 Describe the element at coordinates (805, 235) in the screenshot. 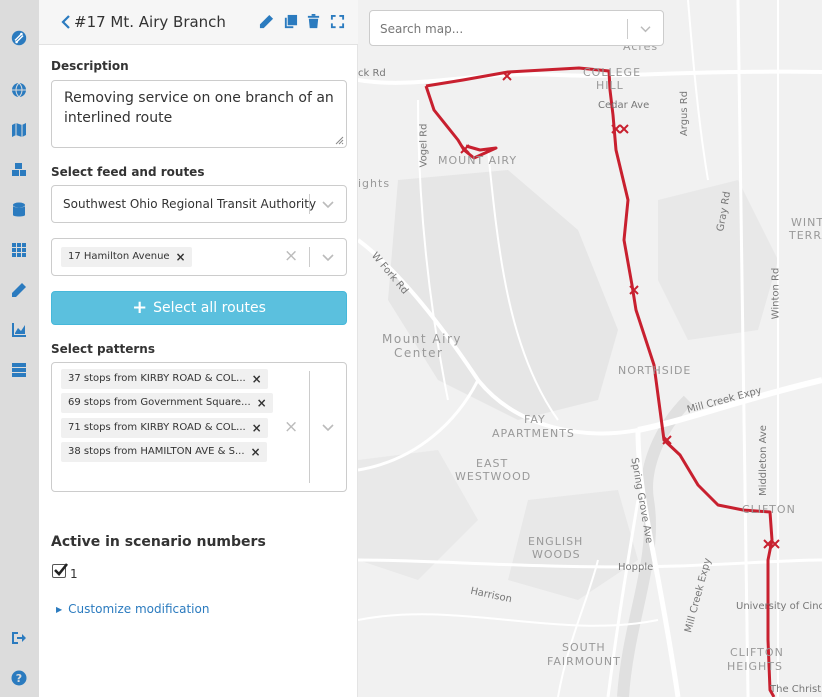

I see `map-label-winton-terrace-2: TERRA` at that location.